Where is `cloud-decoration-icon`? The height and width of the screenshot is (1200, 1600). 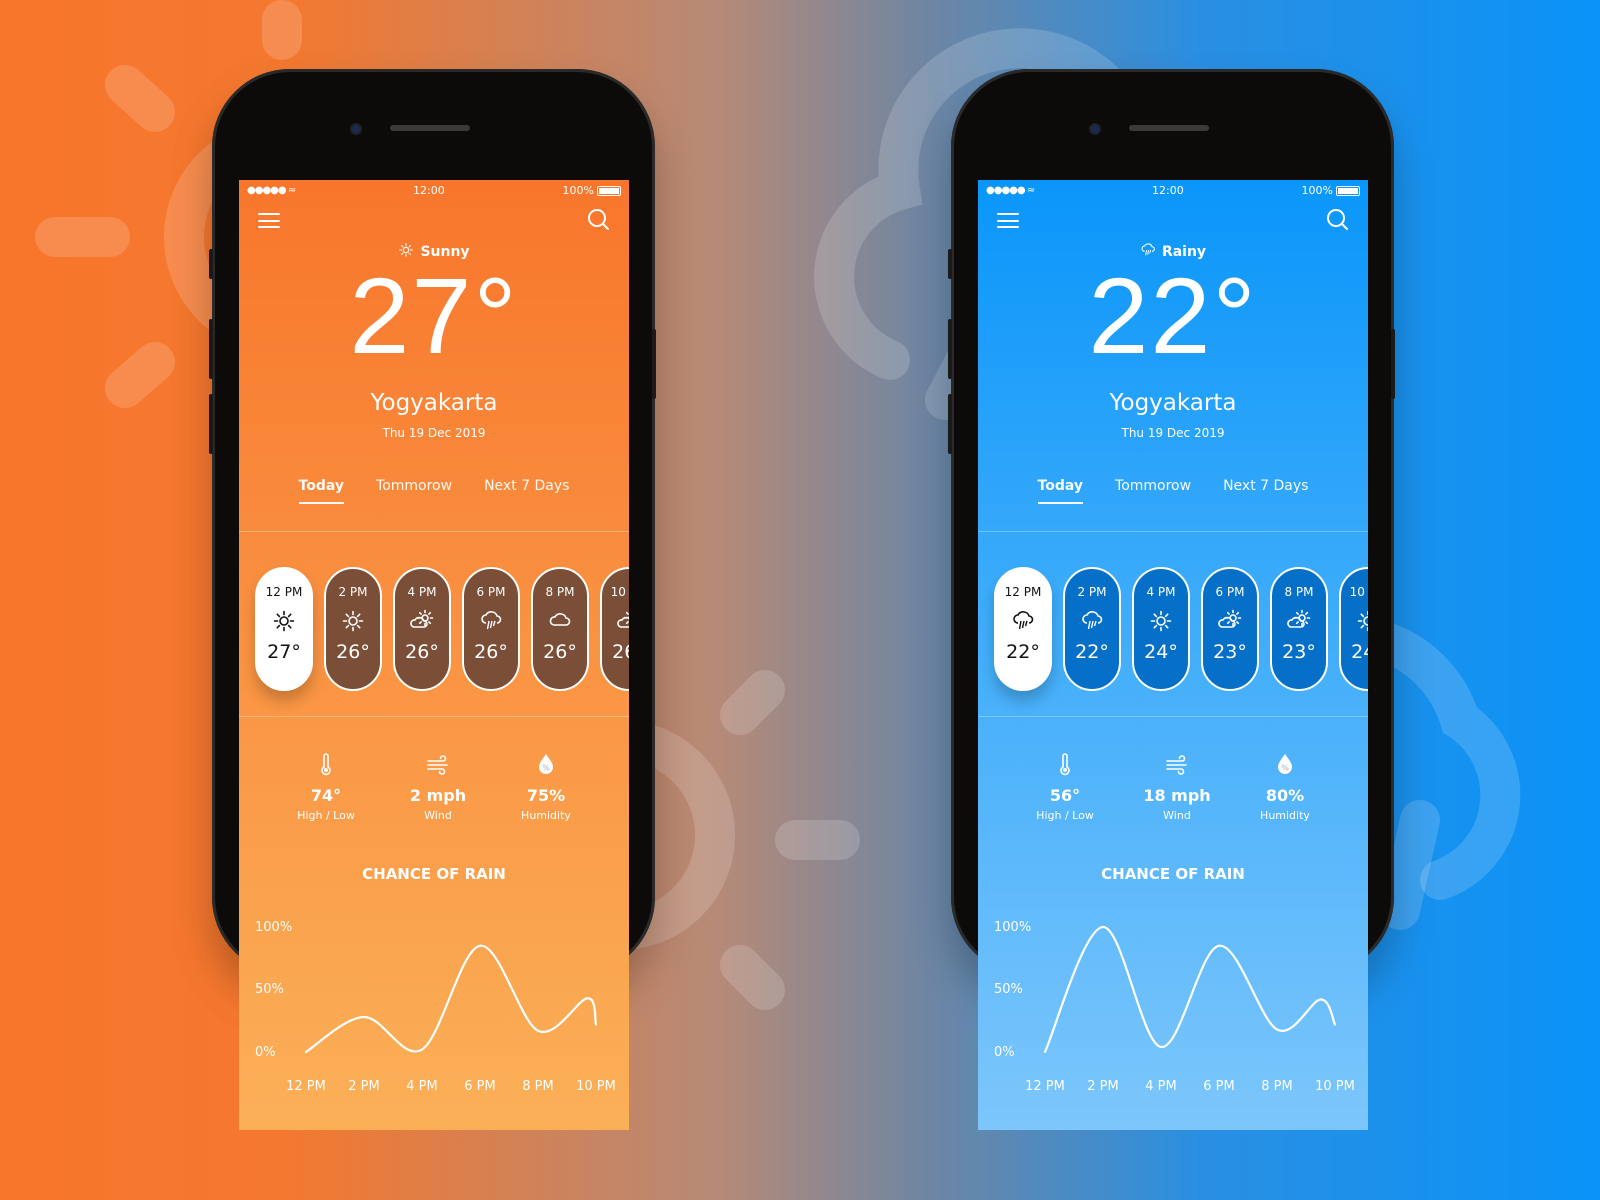
cloud-decoration-icon is located at coordinates (1440, 775).